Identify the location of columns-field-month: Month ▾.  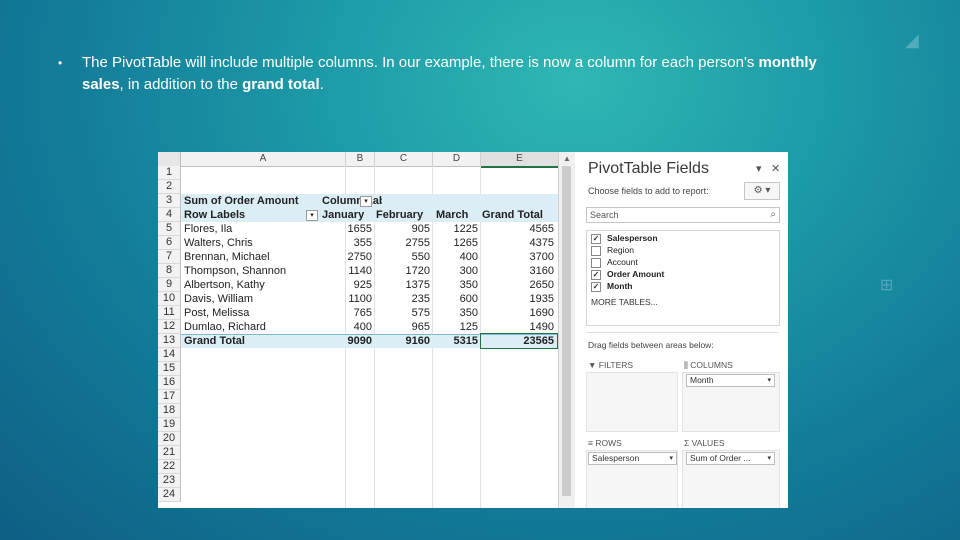
(730, 380).